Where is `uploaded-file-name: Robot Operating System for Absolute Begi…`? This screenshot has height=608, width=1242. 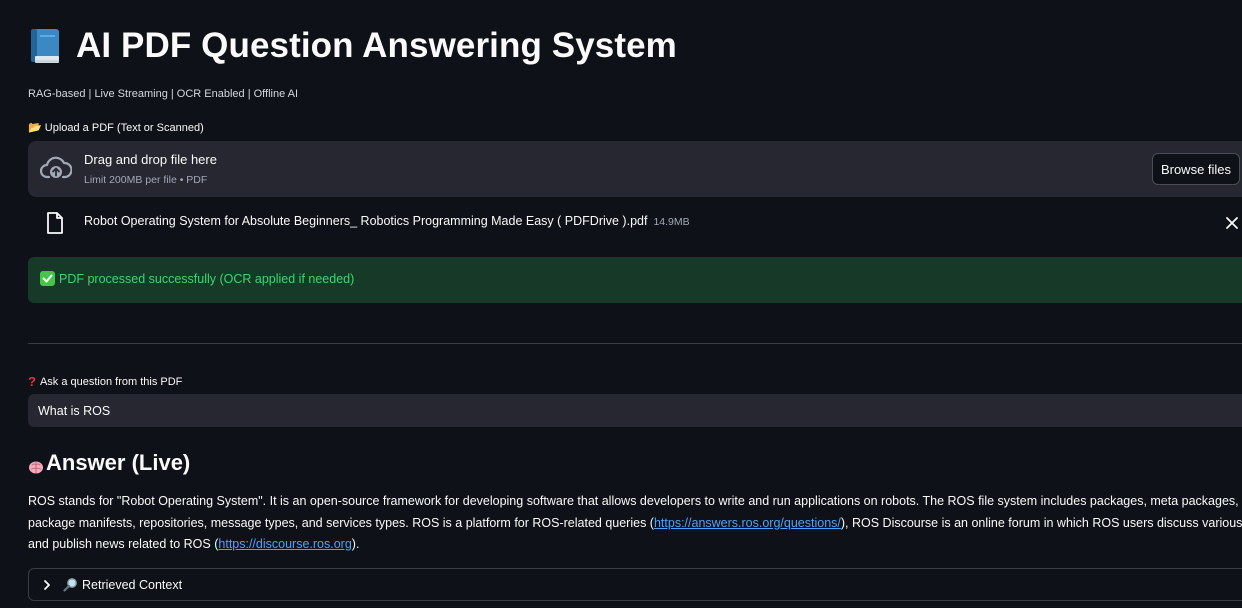
uploaded-file-name: Robot Operating System for Absolute Begi… is located at coordinates (387, 221).